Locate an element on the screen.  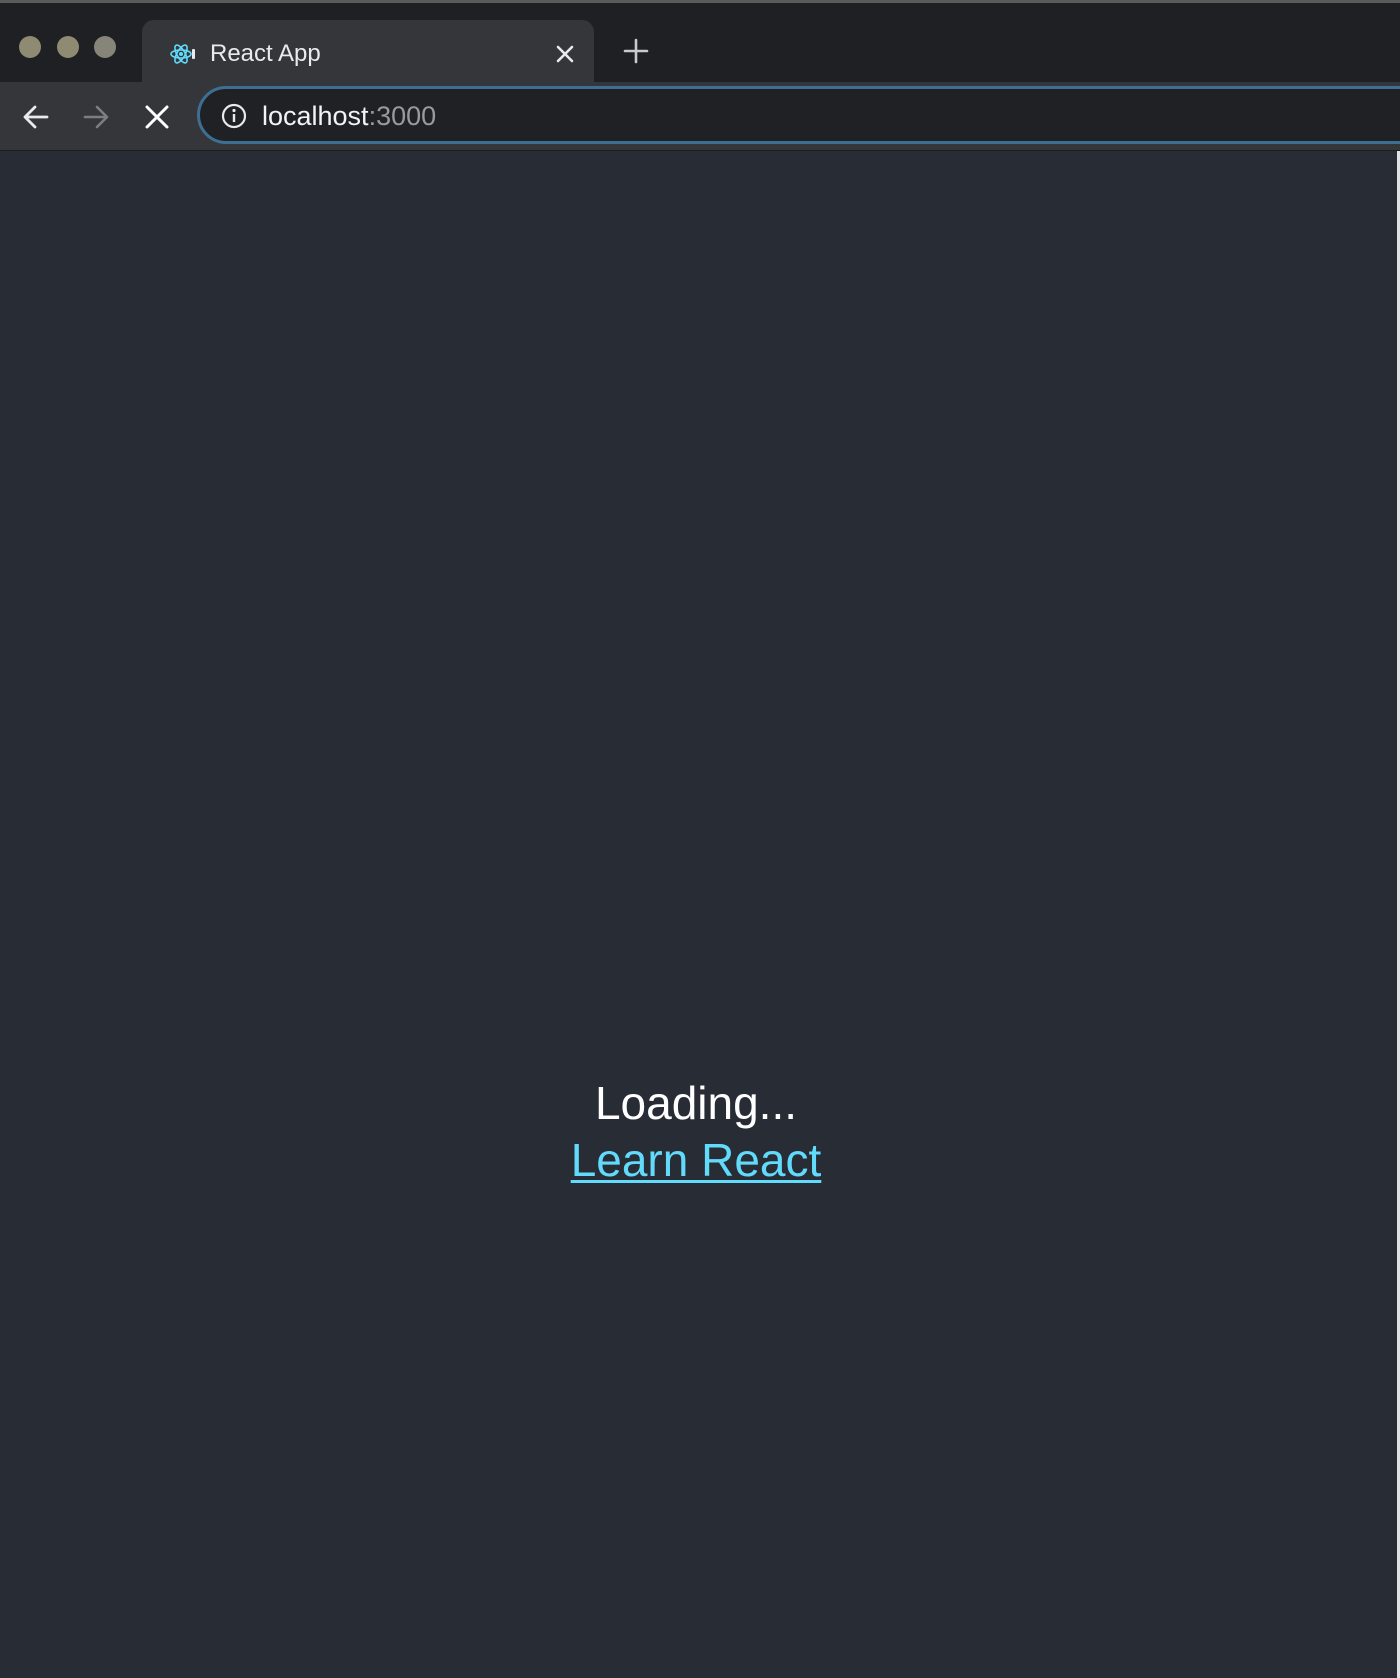
info-icon is located at coordinates (234, 116).